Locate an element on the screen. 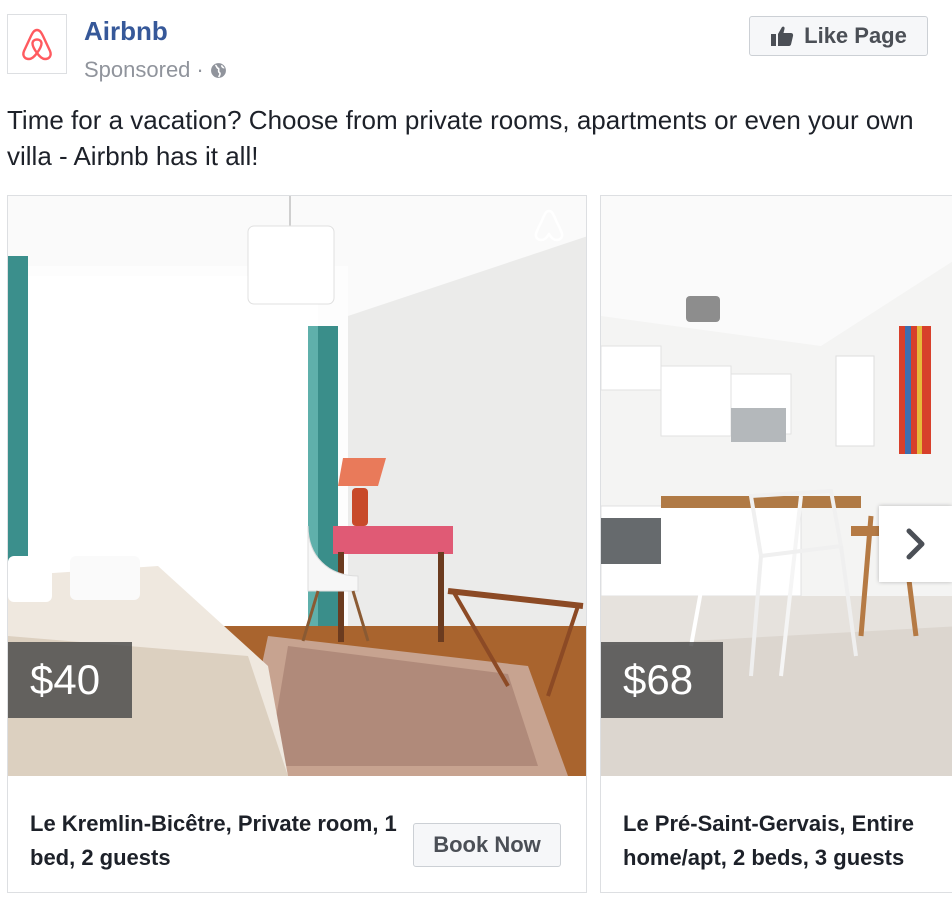 This screenshot has height=912, width=952. like-page-button: Like Page is located at coordinates (838, 36).